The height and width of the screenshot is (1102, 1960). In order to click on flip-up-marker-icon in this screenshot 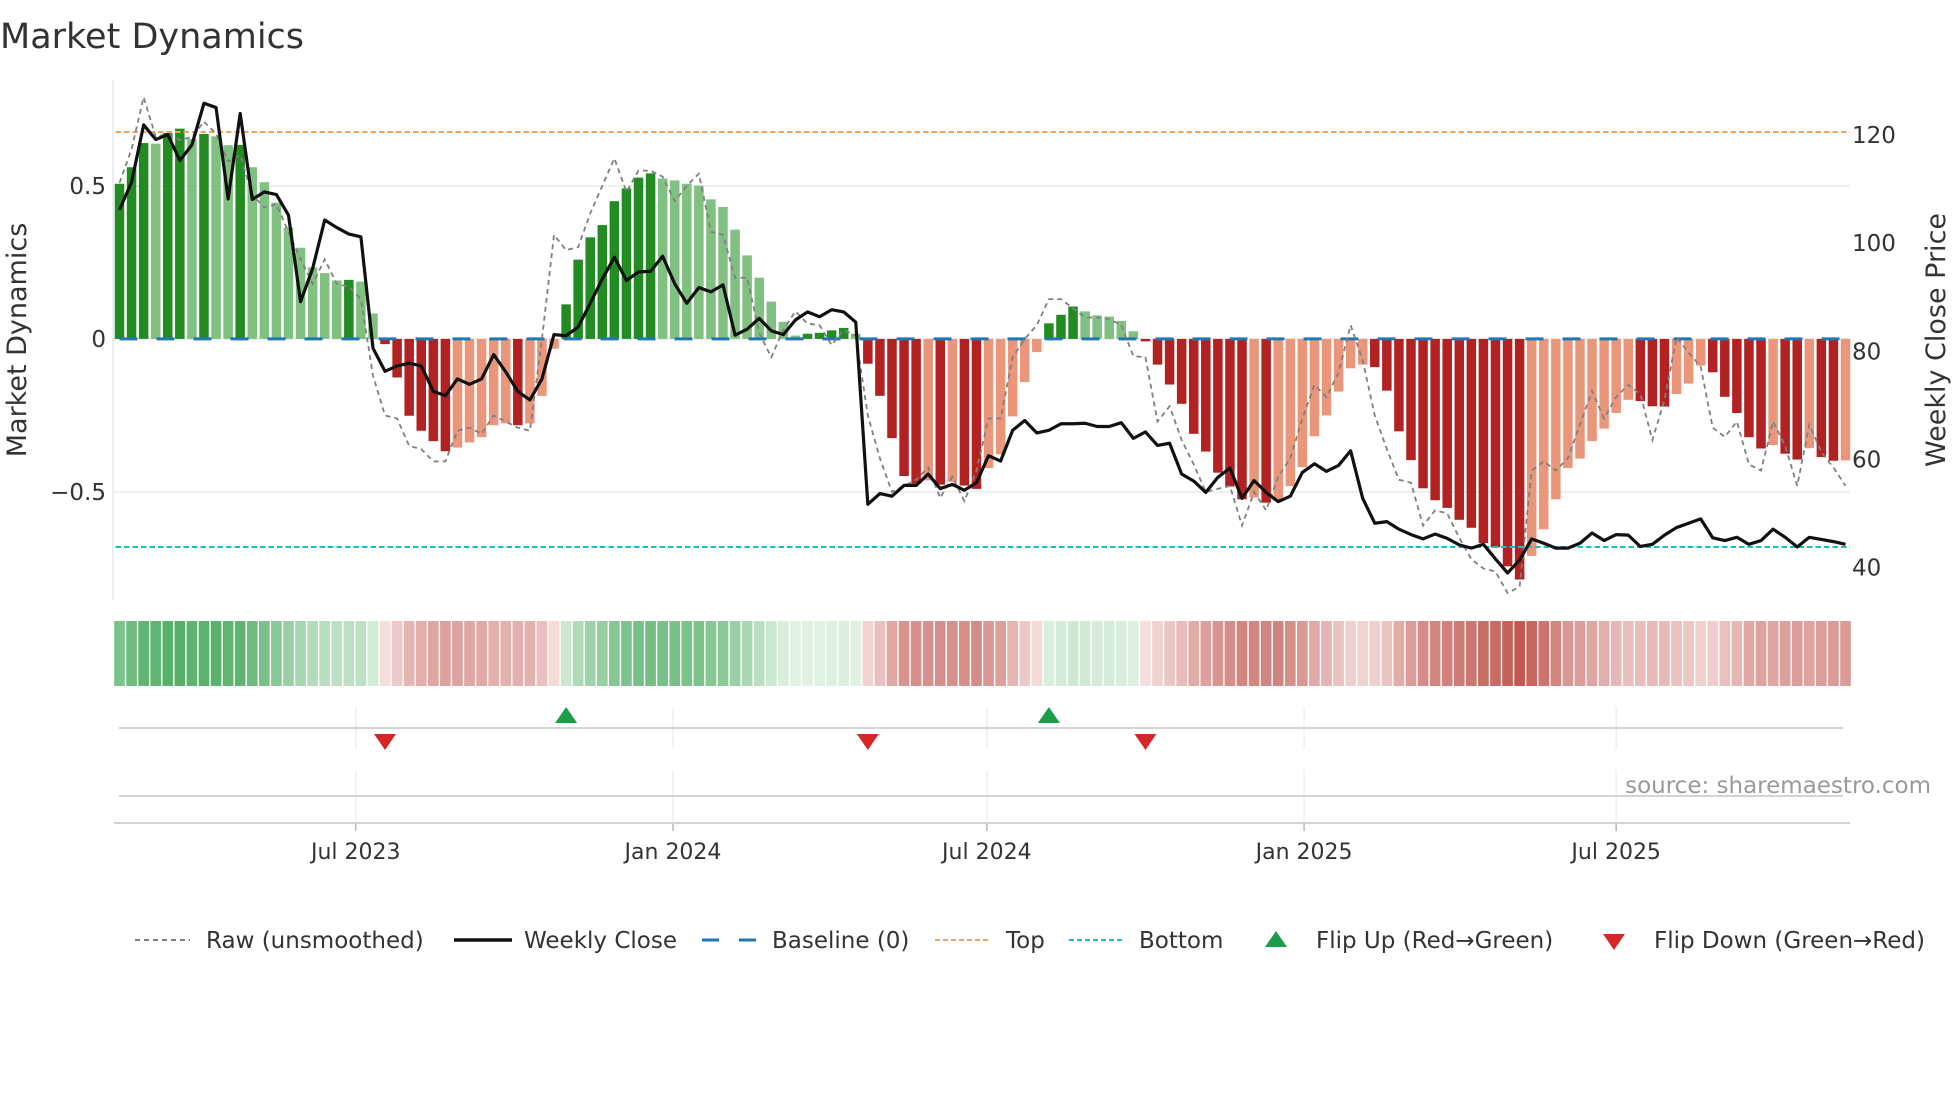, I will do `click(1048, 715)`.